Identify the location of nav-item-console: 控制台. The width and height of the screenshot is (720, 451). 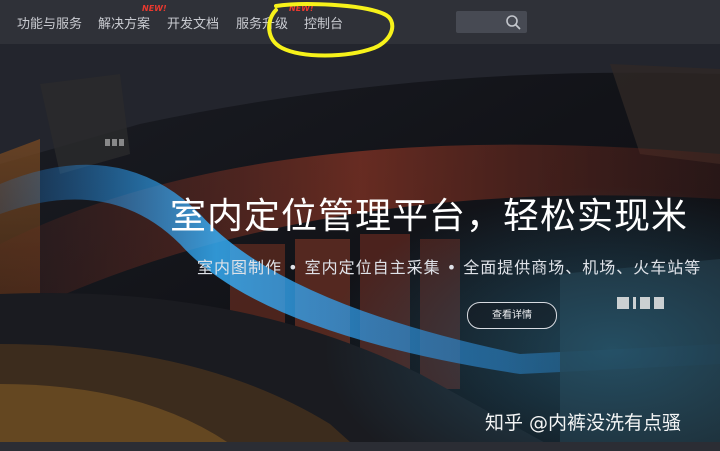
(323, 22).